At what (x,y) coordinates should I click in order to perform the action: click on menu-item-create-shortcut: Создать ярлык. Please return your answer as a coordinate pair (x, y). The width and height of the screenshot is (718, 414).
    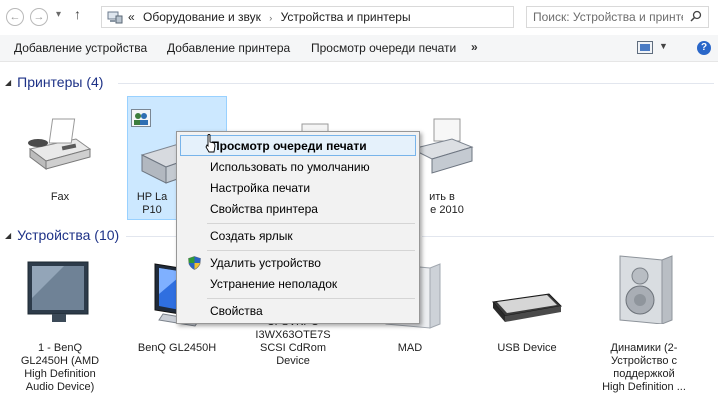
    Looking at the image, I should click on (298, 236).